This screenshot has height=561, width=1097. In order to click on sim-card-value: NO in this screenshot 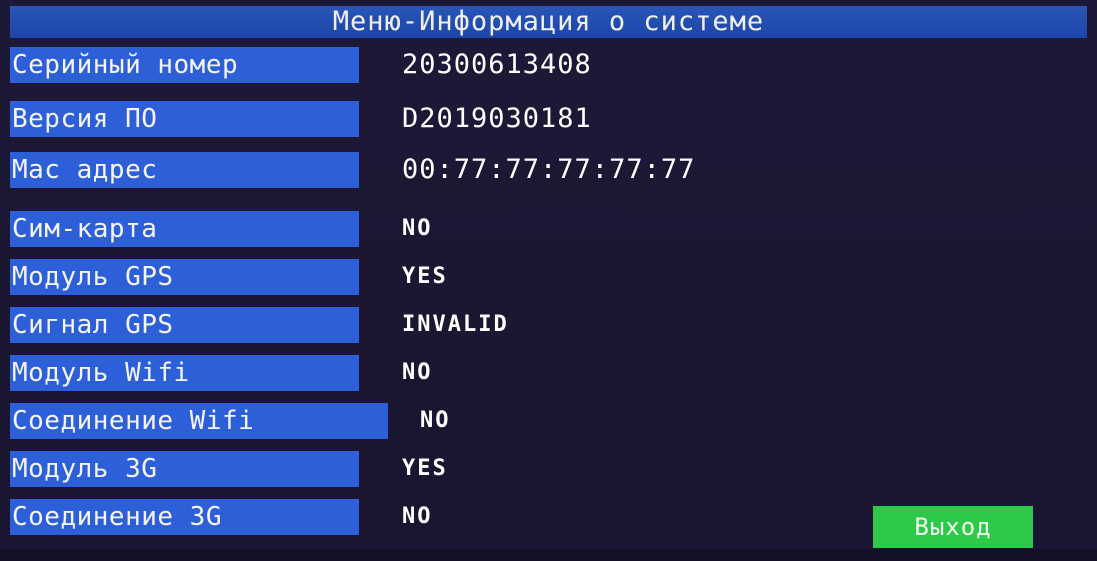, I will do `click(417, 228)`.